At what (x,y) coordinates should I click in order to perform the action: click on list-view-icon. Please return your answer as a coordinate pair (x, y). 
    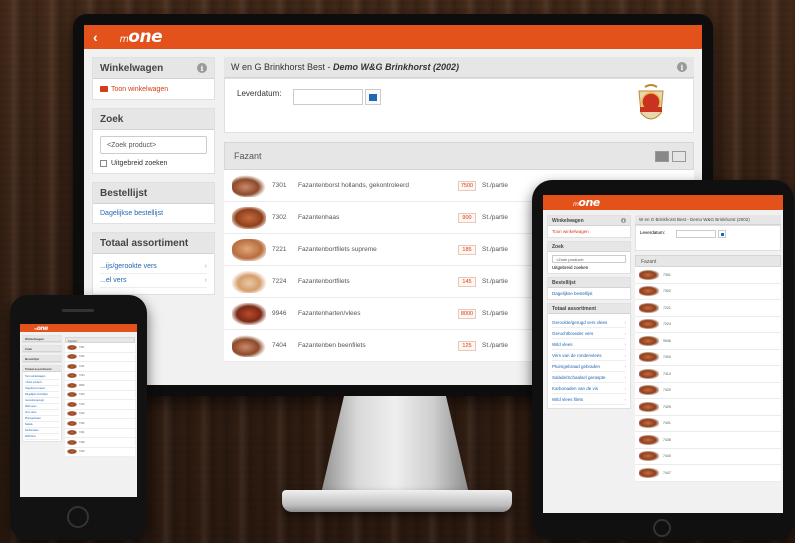
    Looking at the image, I should click on (662, 156).